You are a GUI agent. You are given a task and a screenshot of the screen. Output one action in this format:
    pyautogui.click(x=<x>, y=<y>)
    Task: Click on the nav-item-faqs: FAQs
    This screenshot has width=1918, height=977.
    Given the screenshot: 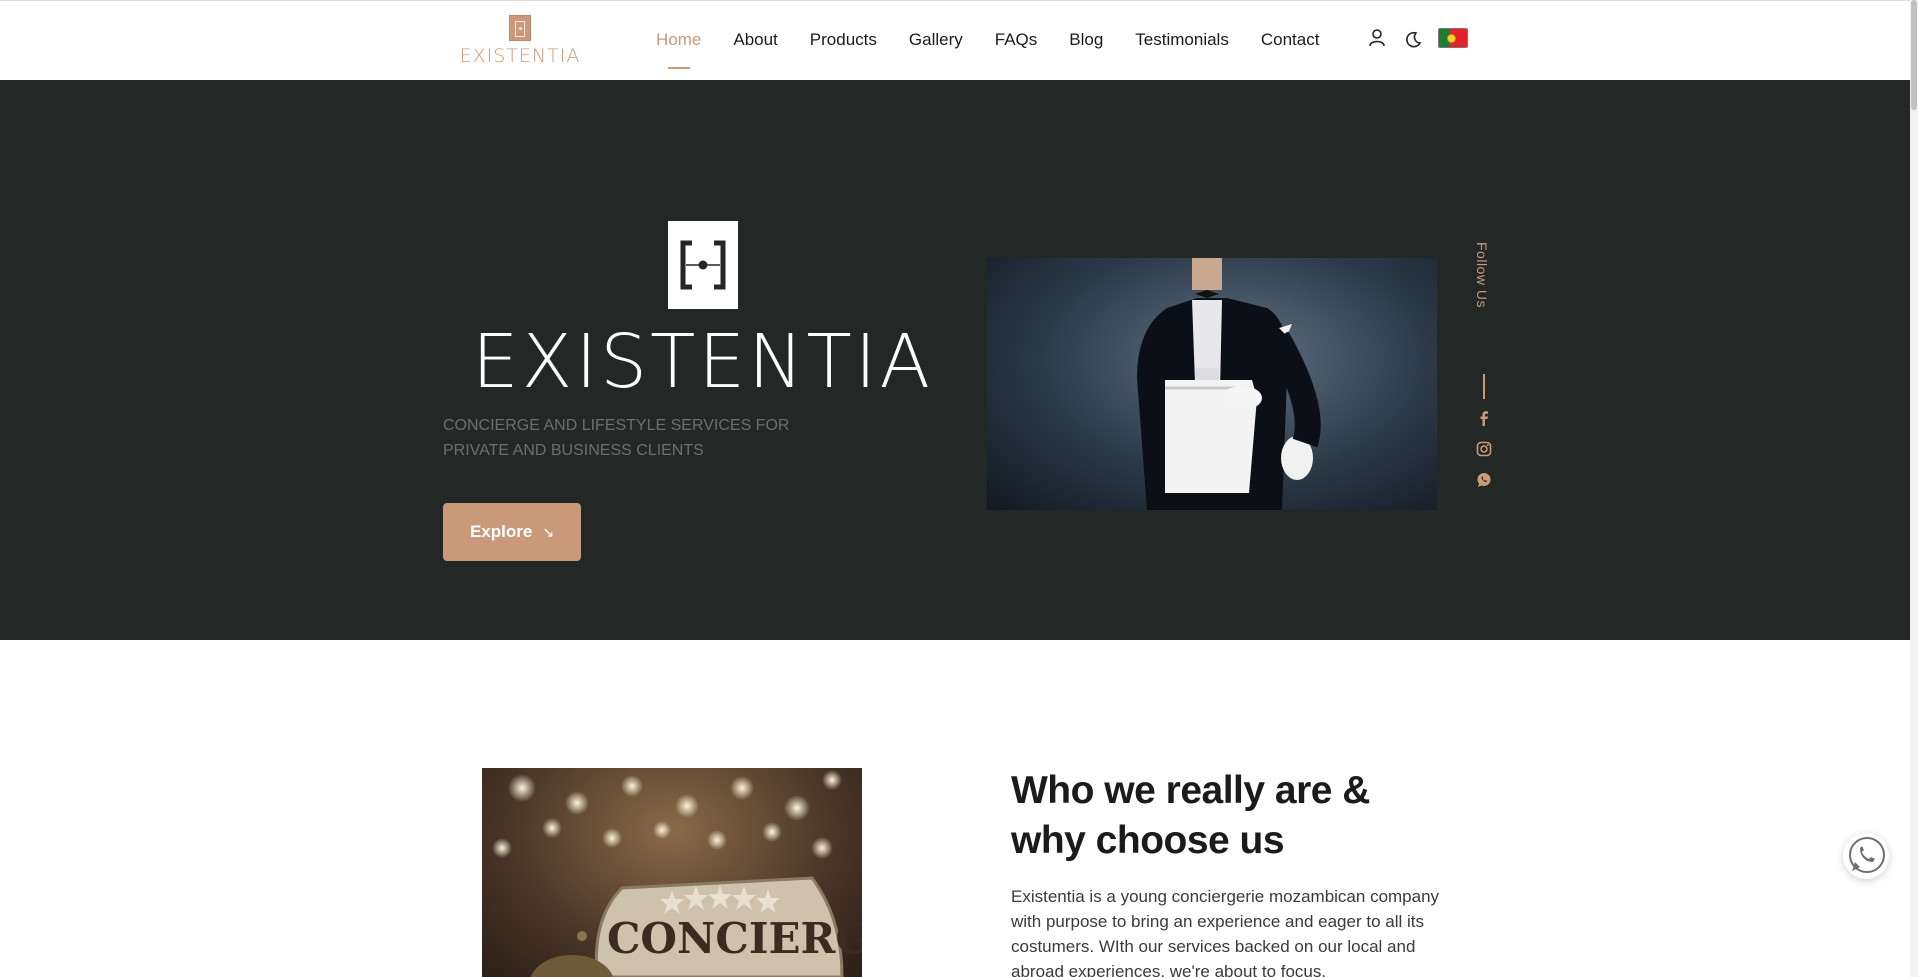 What is the action you would take?
    pyautogui.click(x=1016, y=40)
    